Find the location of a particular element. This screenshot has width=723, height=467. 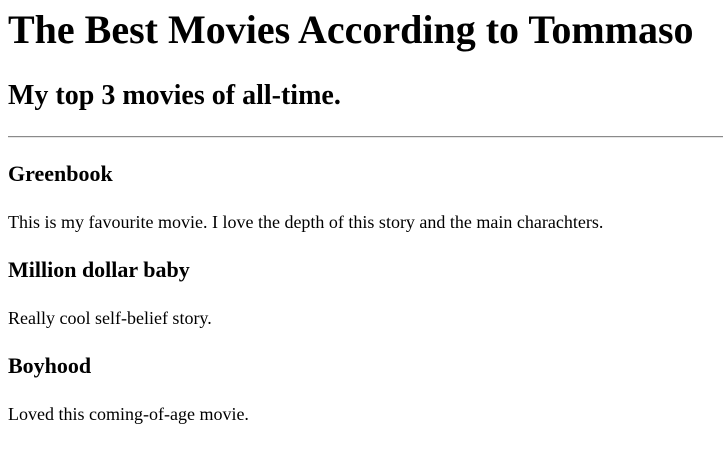

movie-description: Really cool self-belief story. is located at coordinates (110, 318).